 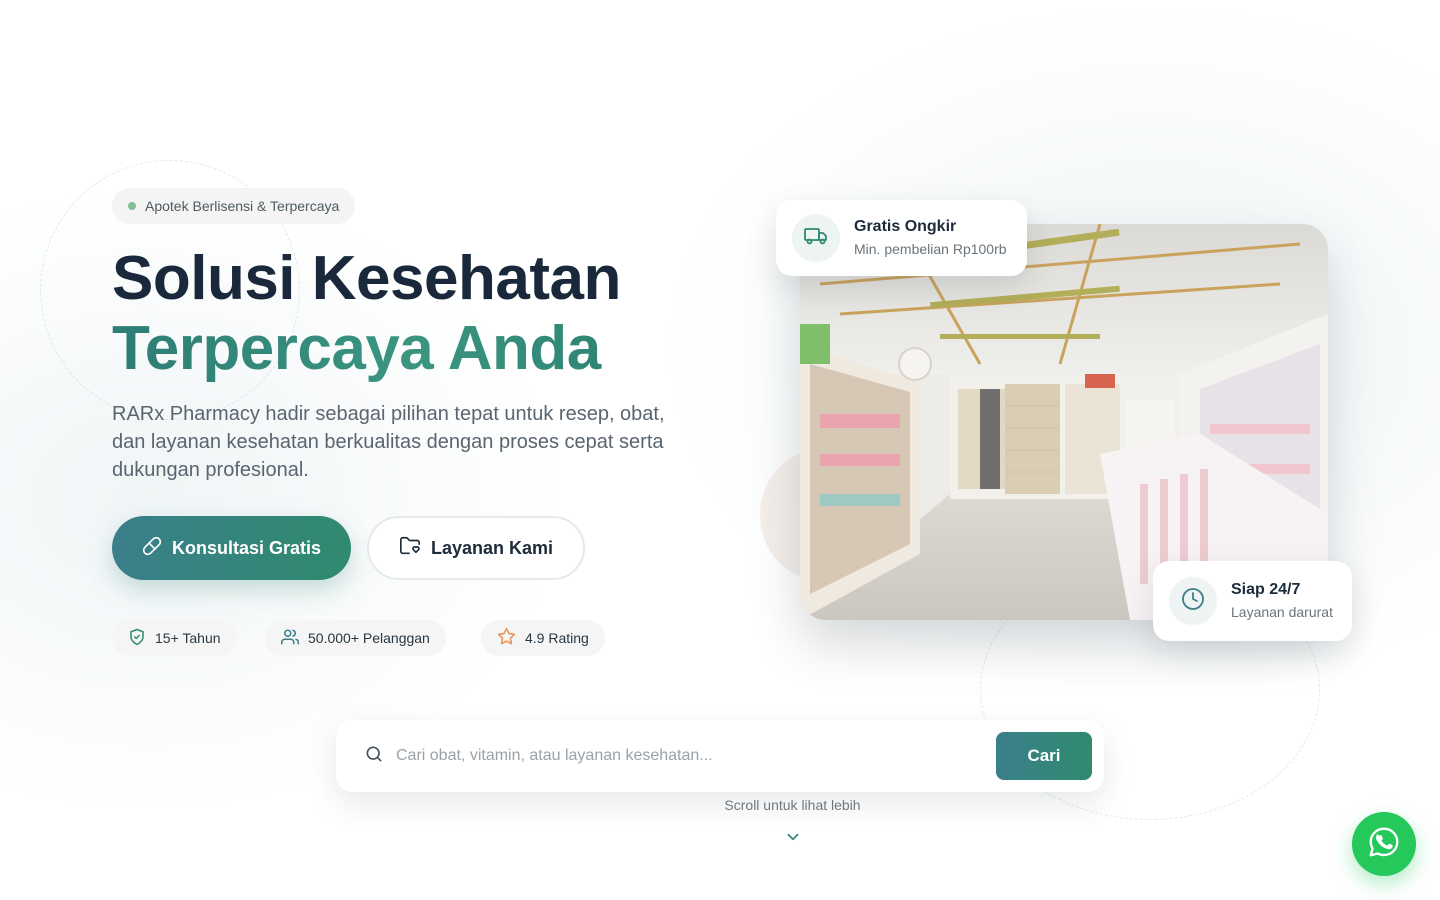 I want to click on stat-years: 15+ Tahun, so click(x=174, y=638).